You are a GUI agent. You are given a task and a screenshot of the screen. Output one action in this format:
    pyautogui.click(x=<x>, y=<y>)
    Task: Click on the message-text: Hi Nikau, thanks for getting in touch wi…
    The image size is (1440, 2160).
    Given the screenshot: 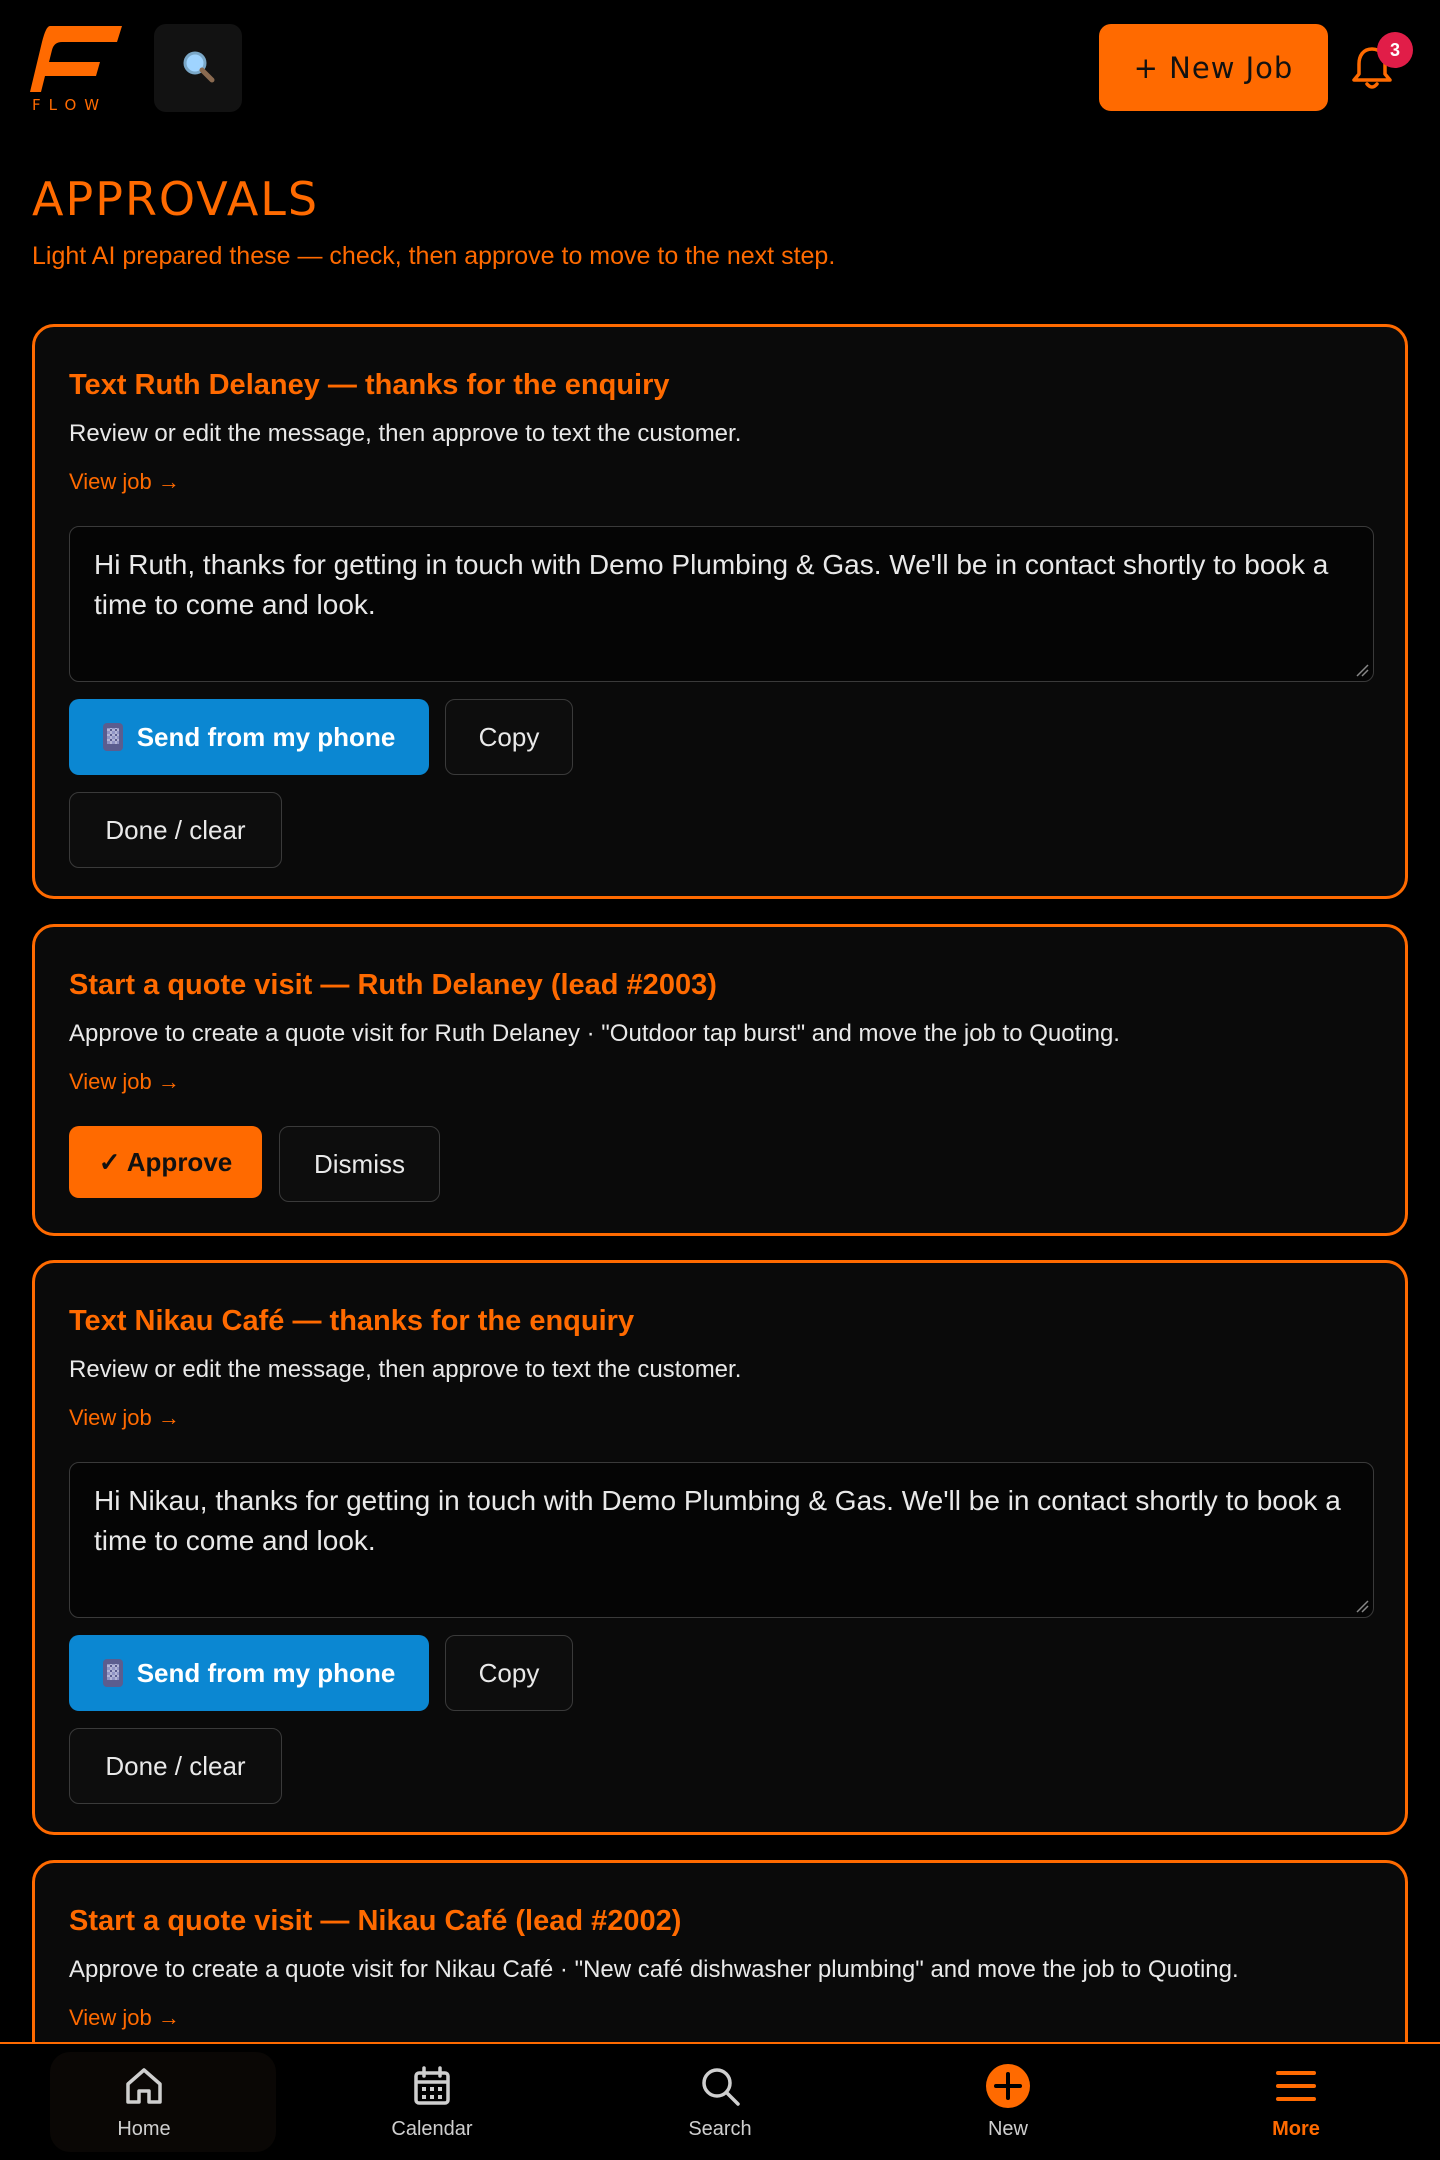 What is the action you would take?
    pyautogui.click(x=717, y=1520)
    